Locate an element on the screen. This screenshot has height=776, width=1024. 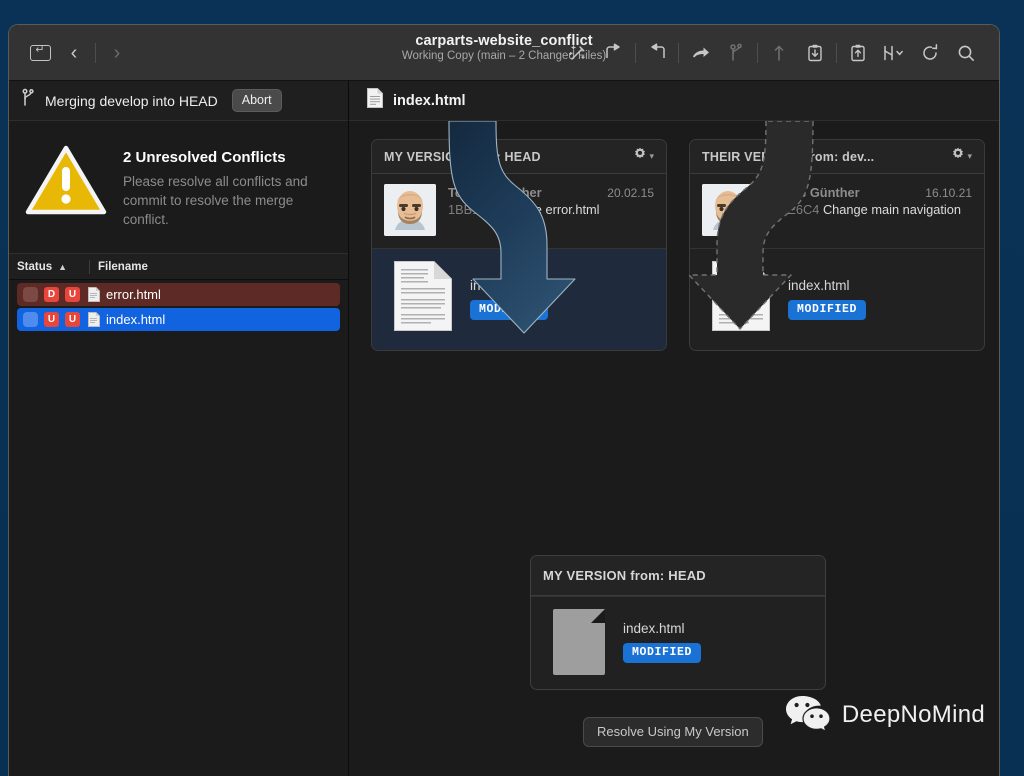
merge-arrow-icon is located at coordinates (700, 53).